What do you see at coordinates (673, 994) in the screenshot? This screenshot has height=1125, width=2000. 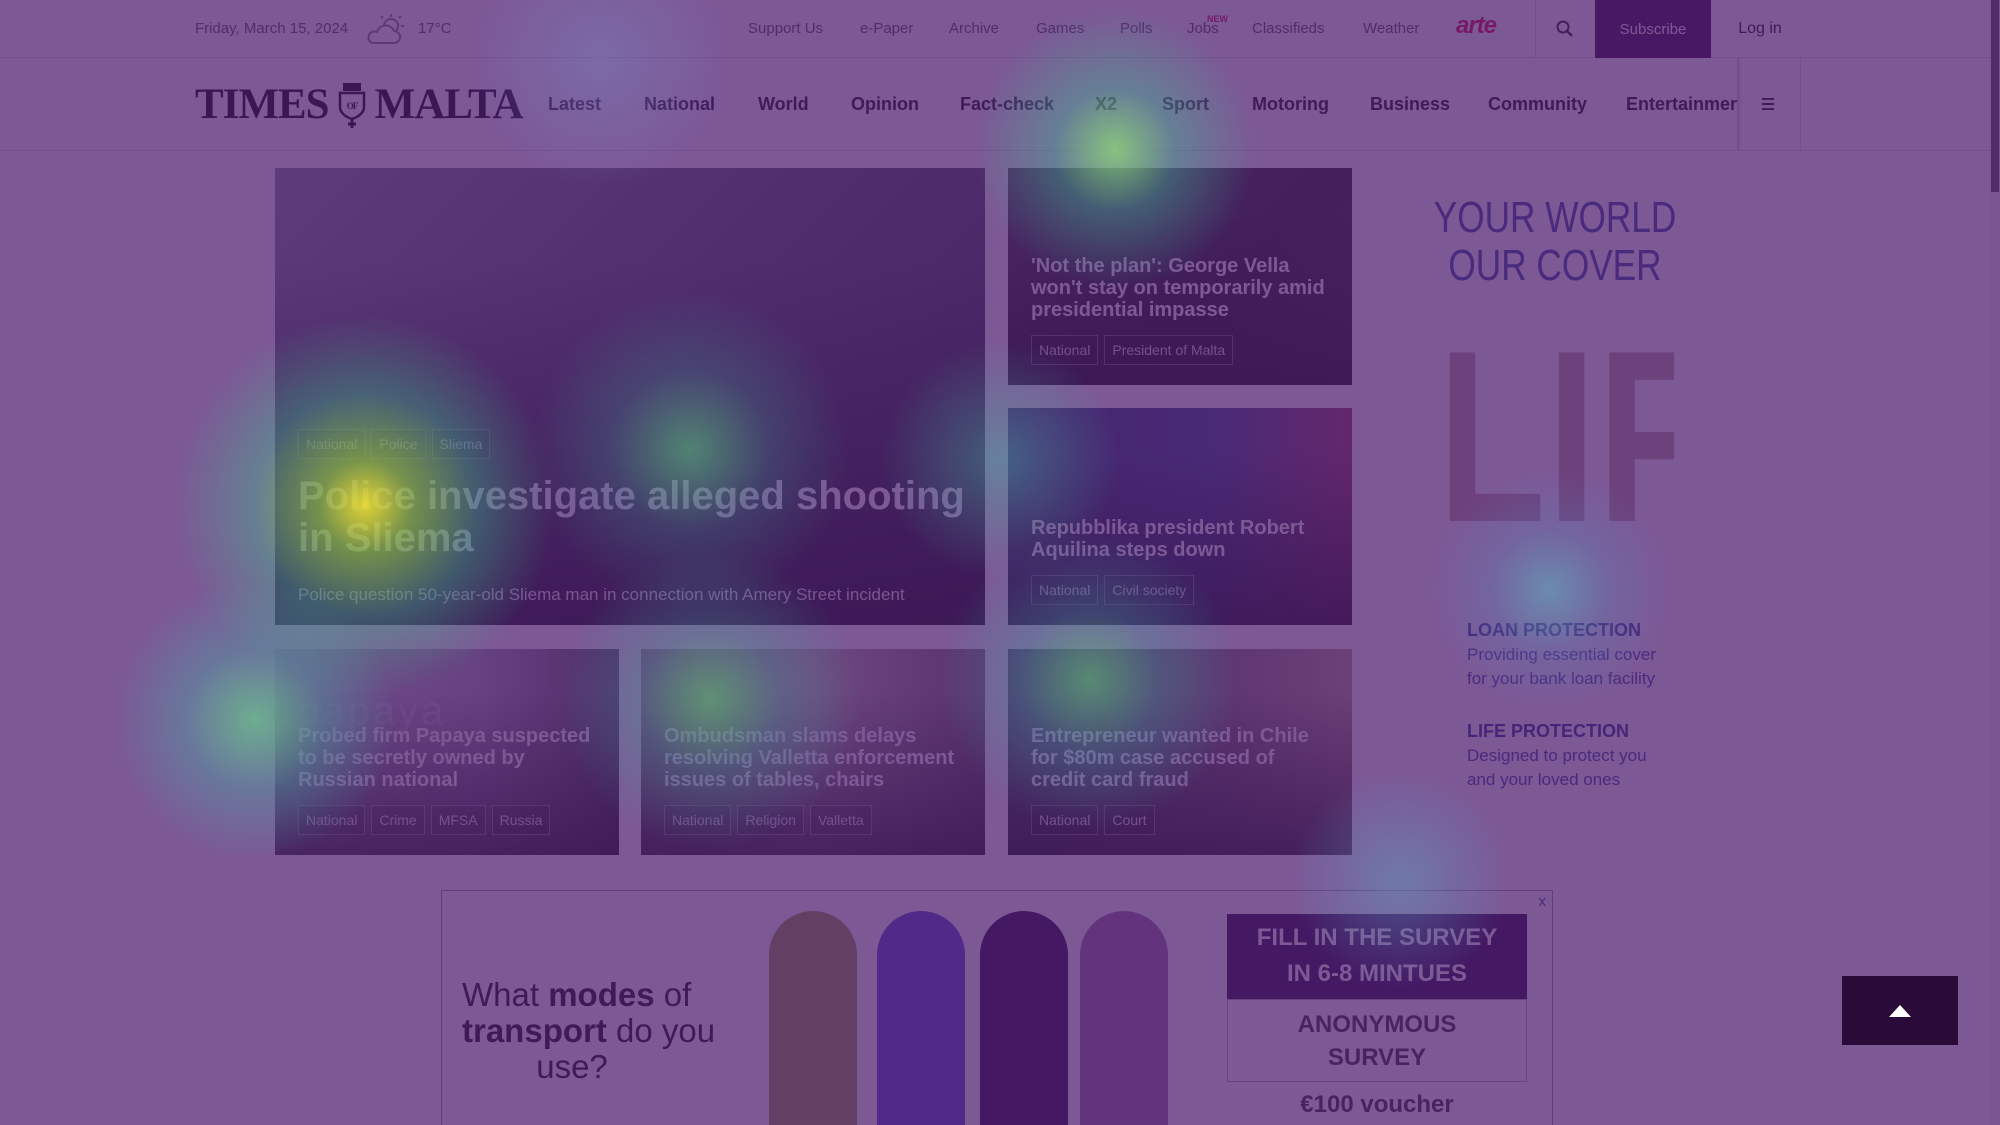 I see `ad-question-text: of` at bounding box center [673, 994].